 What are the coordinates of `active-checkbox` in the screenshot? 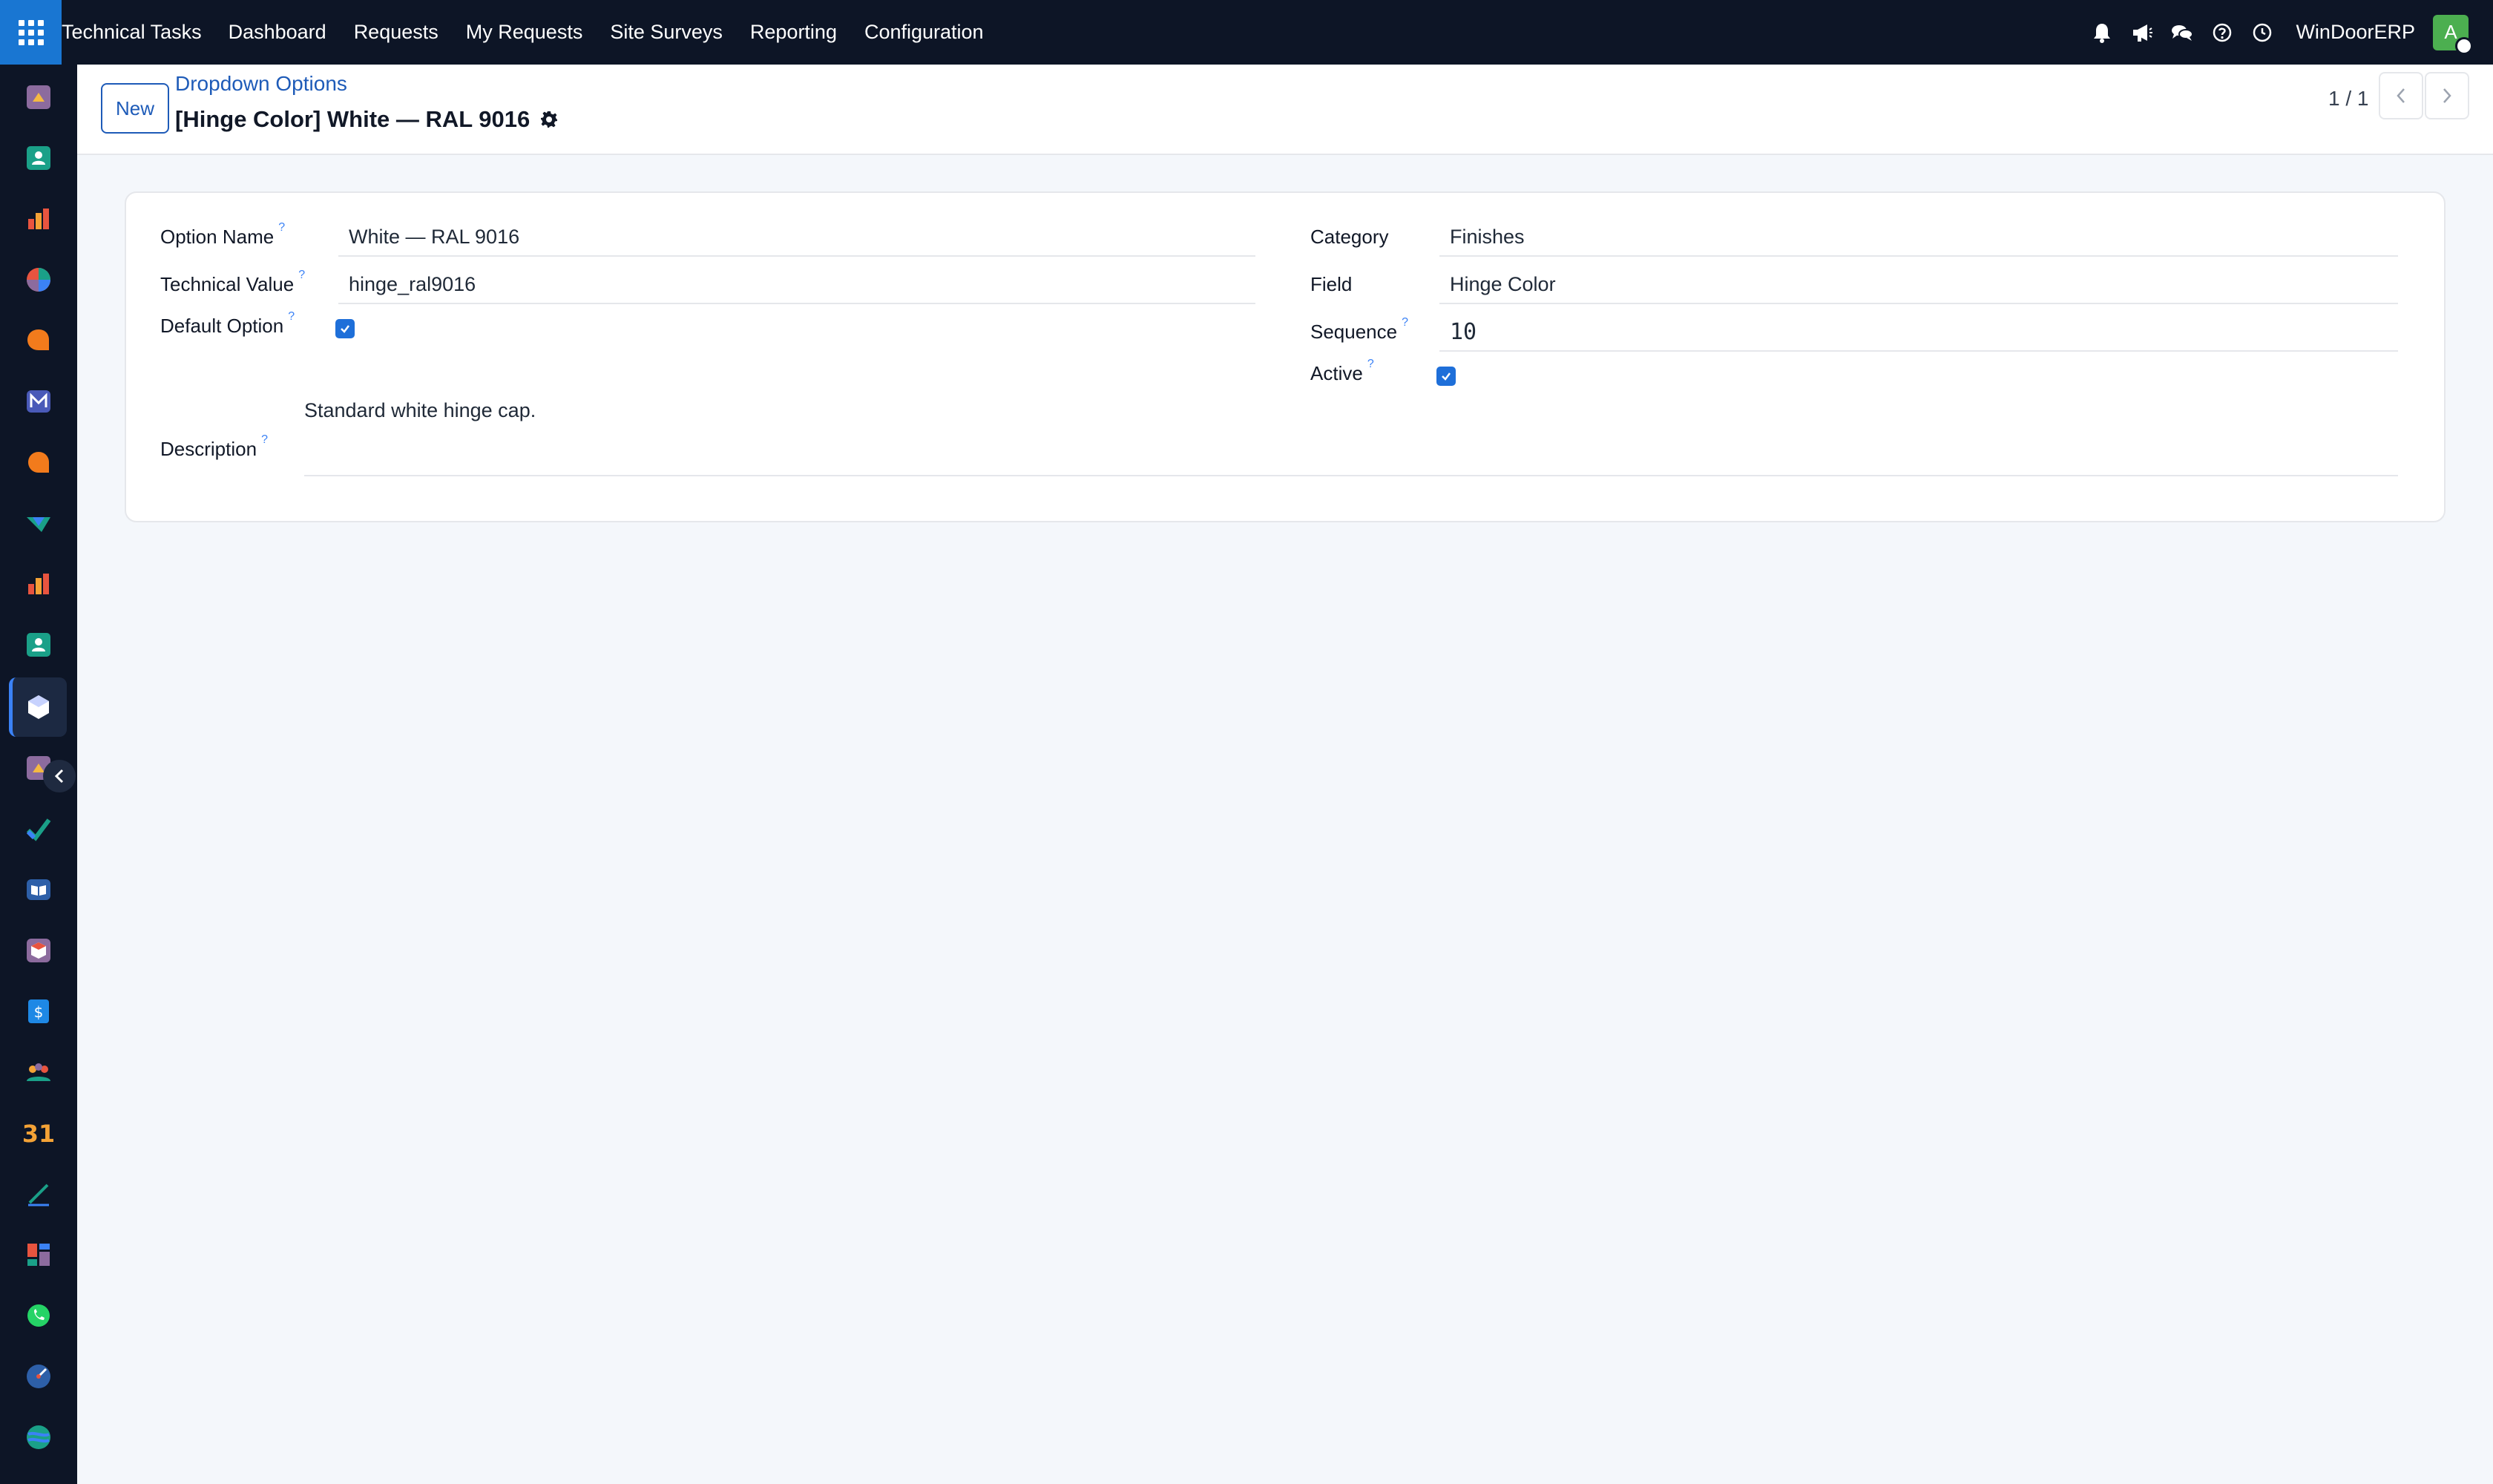 It's located at (1446, 376).